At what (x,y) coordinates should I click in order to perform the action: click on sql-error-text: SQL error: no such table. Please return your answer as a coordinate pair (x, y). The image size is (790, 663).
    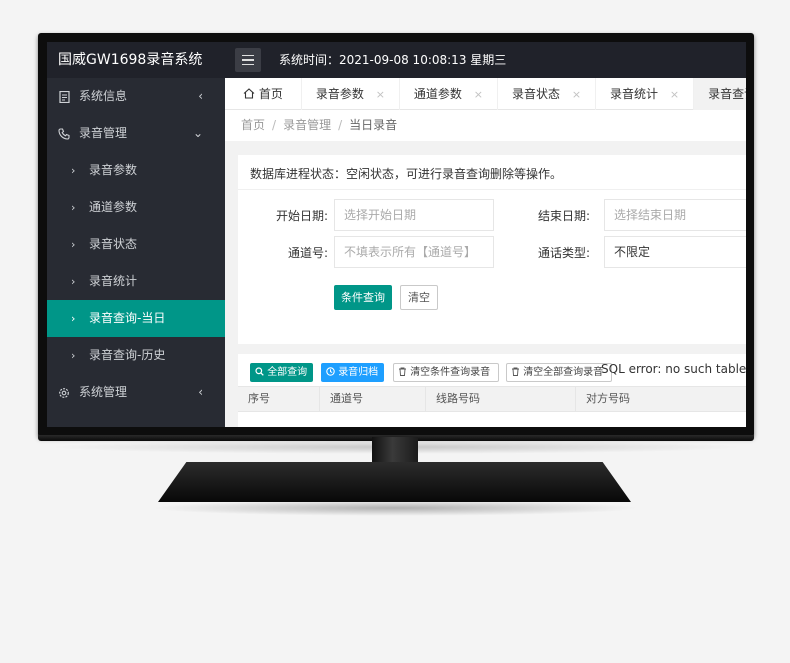
    Looking at the image, I should click on (673, 369).